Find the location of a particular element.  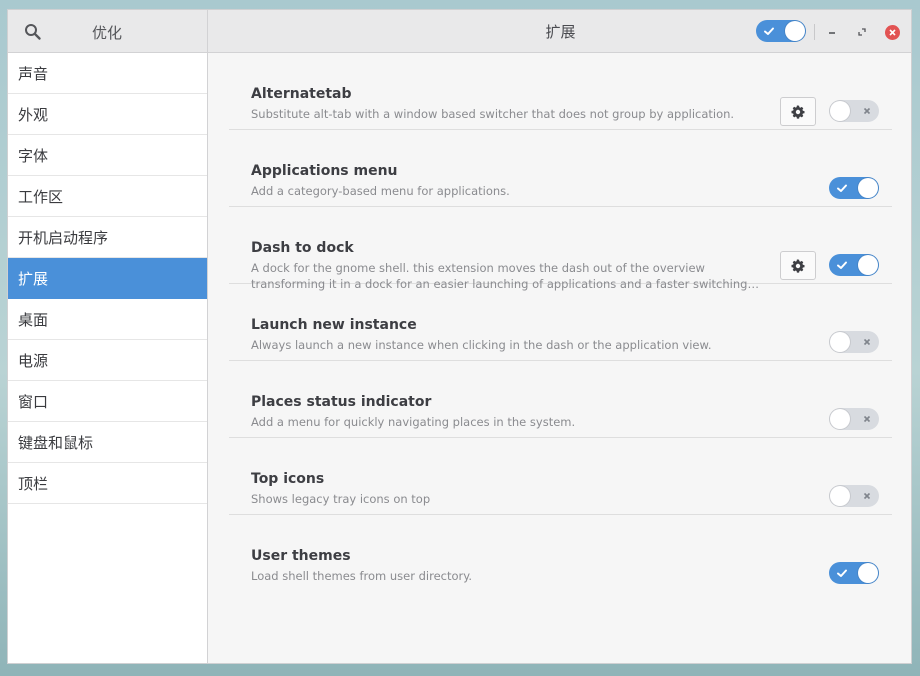

sidebar-item-sound: 声音 is located at coordinates (107, 73).